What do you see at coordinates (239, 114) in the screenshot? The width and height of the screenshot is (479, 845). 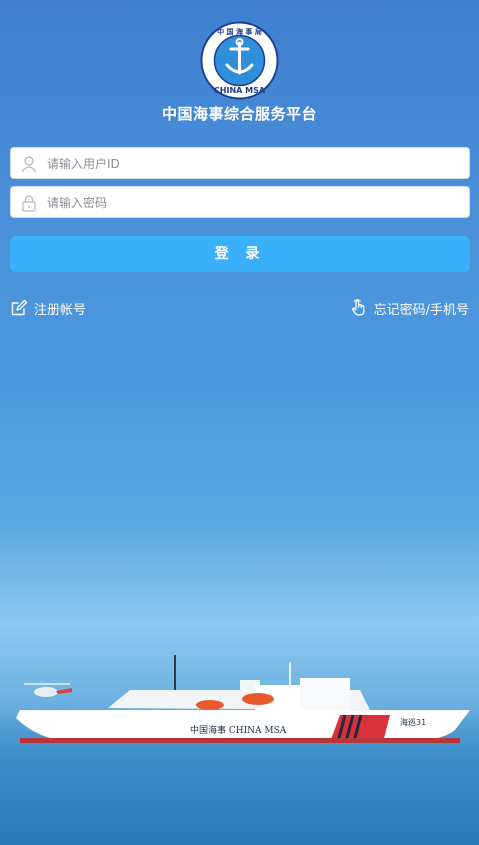 I see `app-title: 中国海事综合服务平台` at bounding box center [239, 114].